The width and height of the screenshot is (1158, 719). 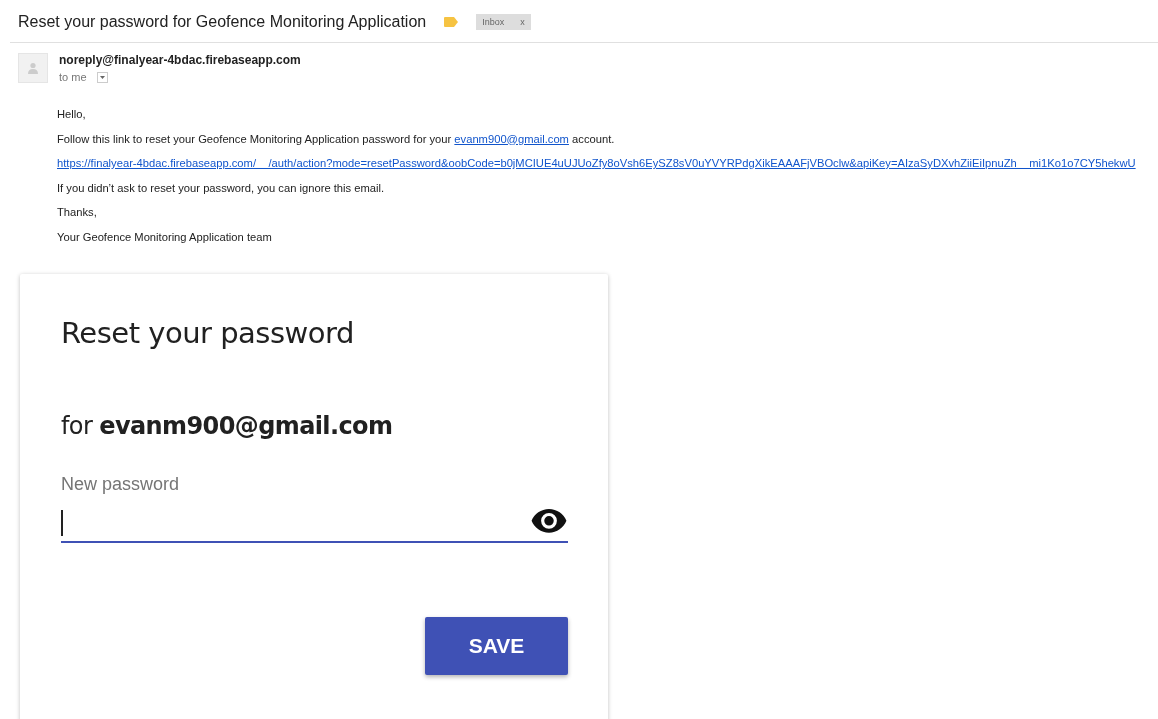 What do you see at coordinates (77, 212) in the screenshot?
I see `body-paragraph: Thanks,` at bounding box center [77, 212].